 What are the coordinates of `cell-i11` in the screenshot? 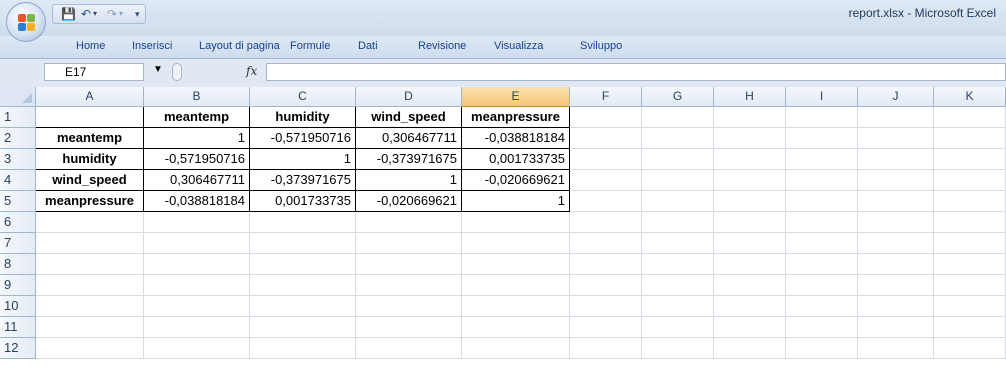 It's located at (822, 327).